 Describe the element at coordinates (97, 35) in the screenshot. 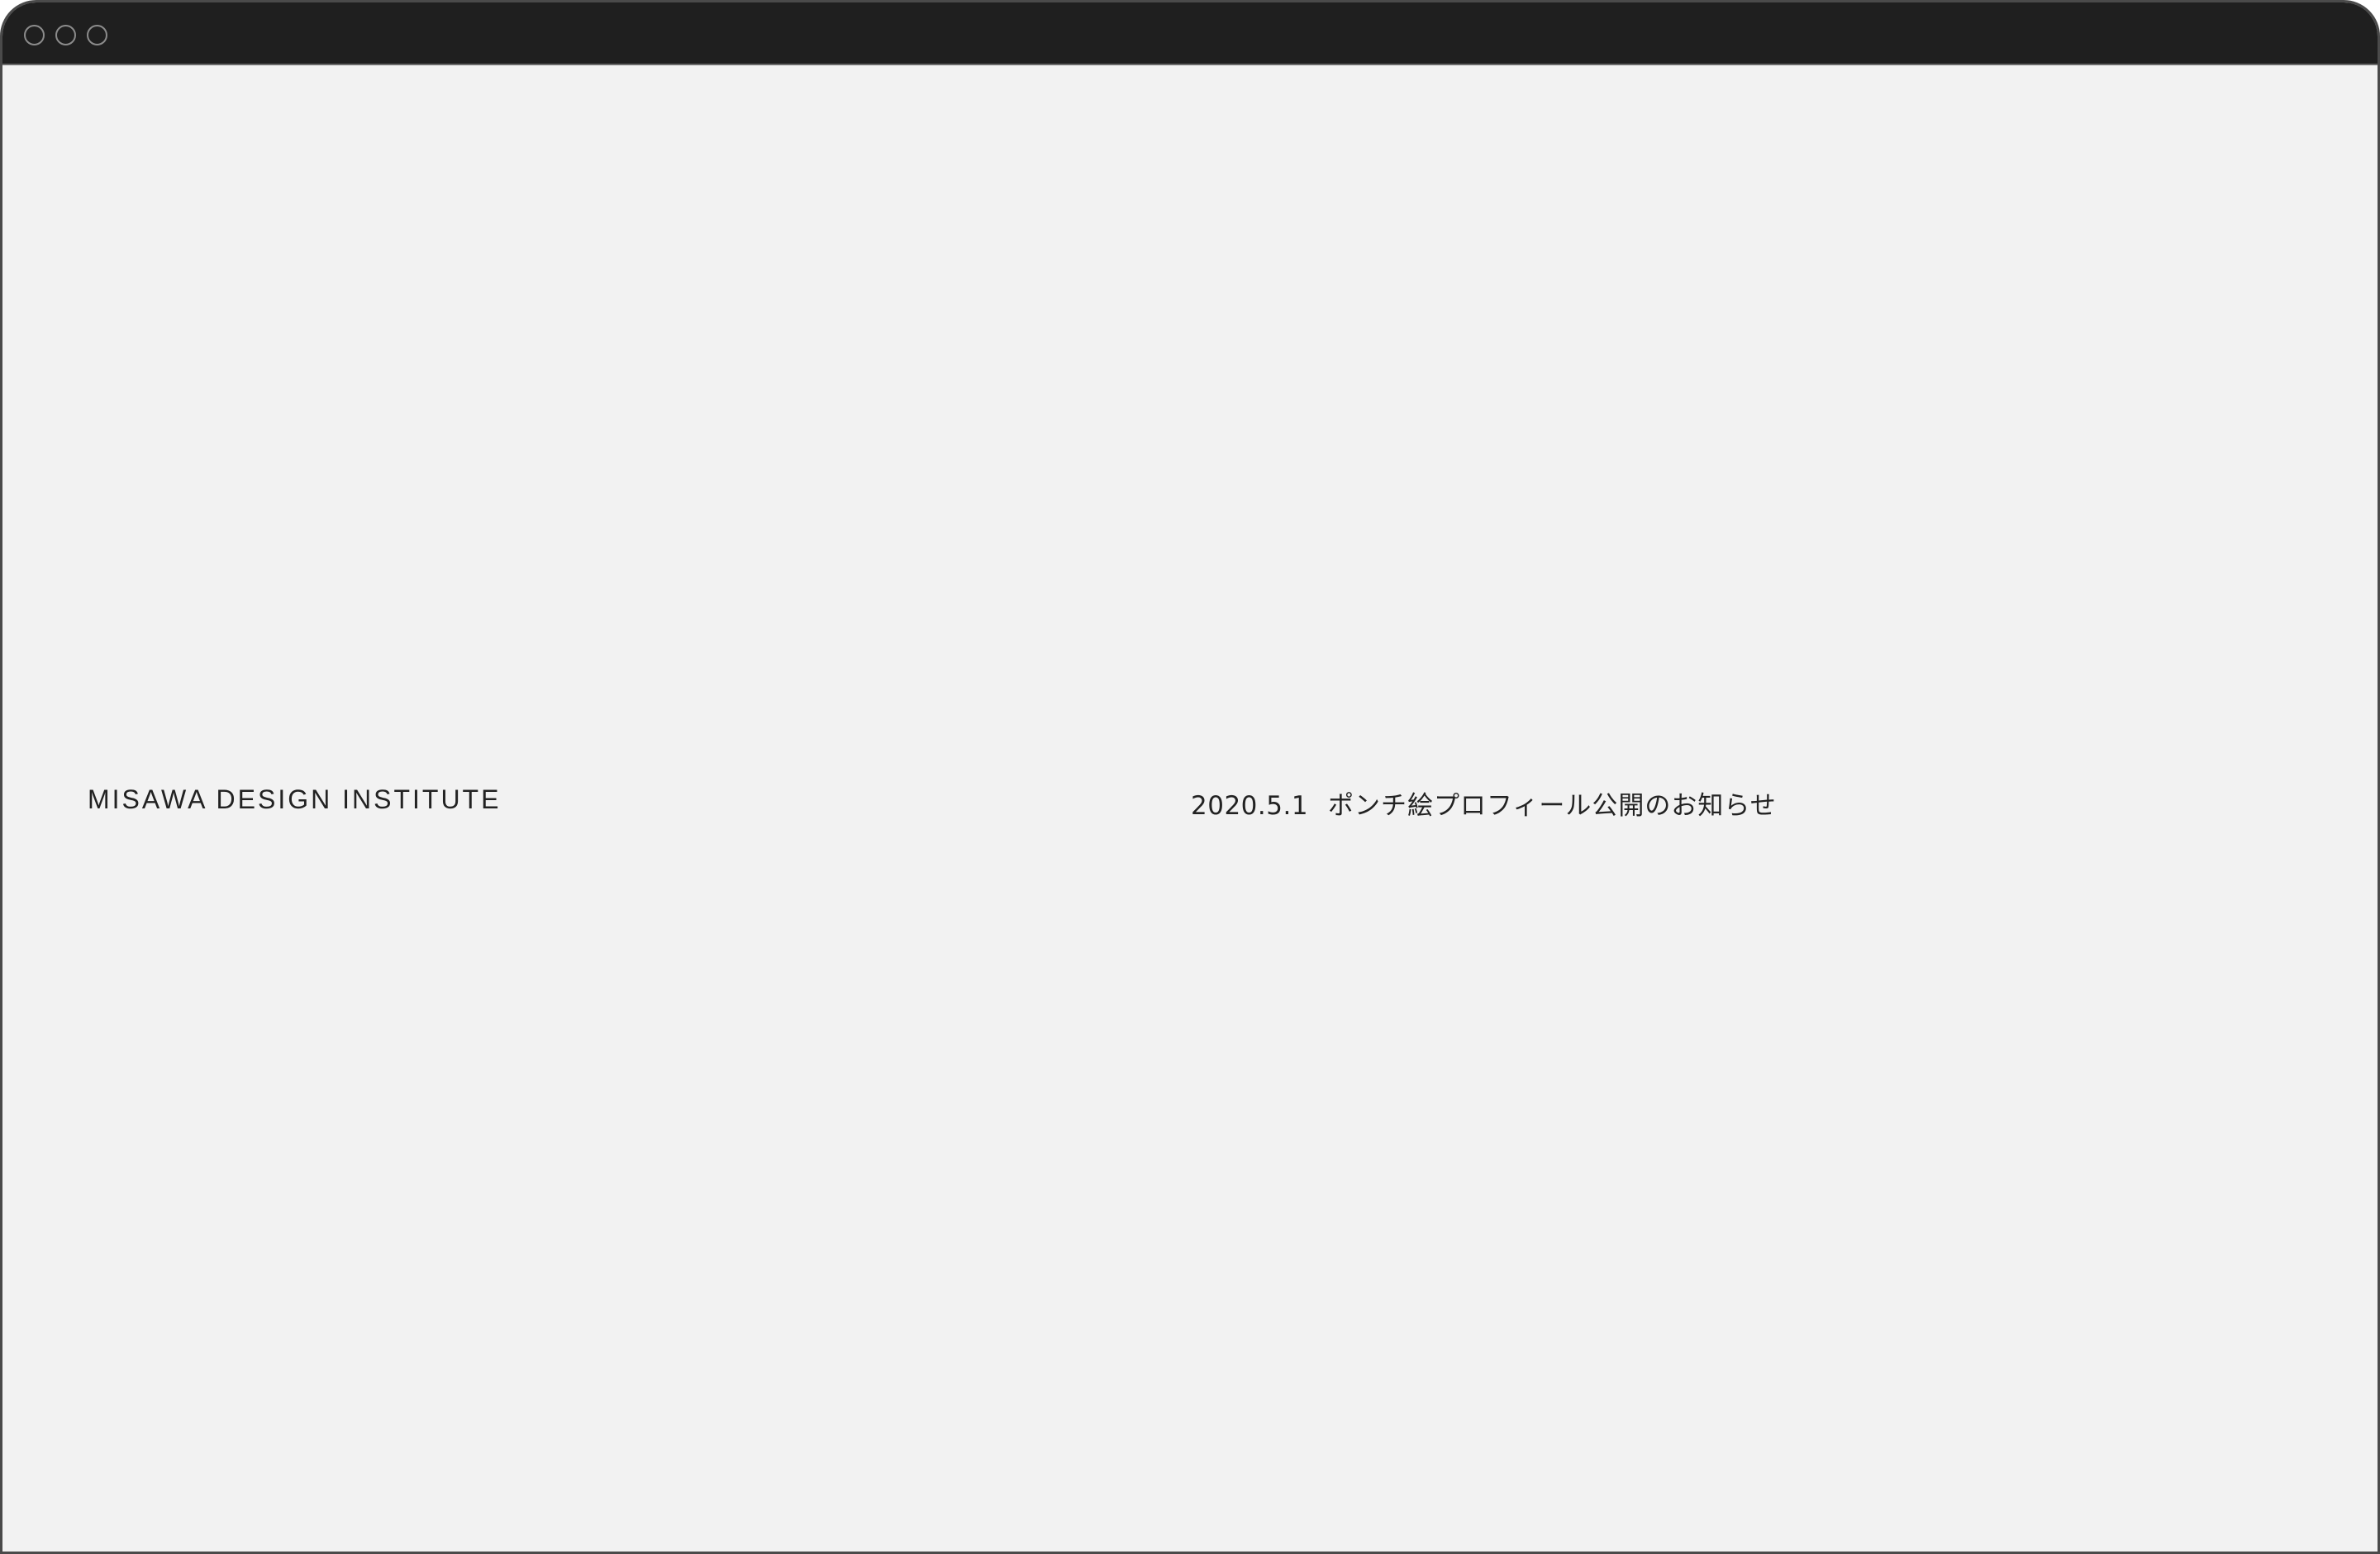

I see `zoom-window-button` at that location.